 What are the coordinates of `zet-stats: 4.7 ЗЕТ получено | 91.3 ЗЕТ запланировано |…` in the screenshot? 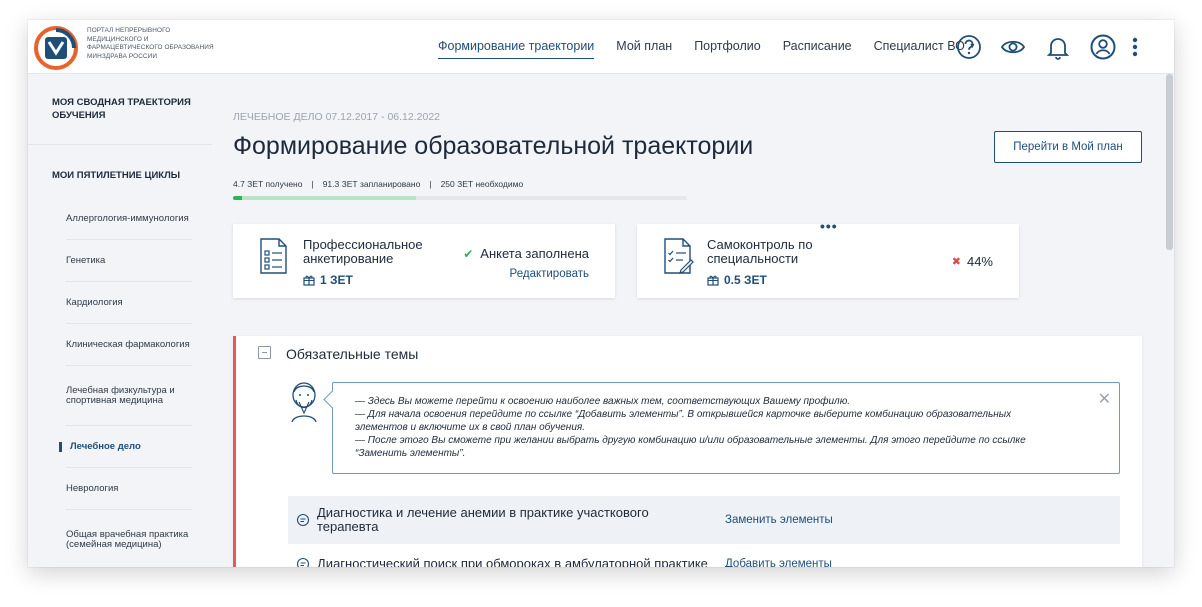 It's located at (378, 184).